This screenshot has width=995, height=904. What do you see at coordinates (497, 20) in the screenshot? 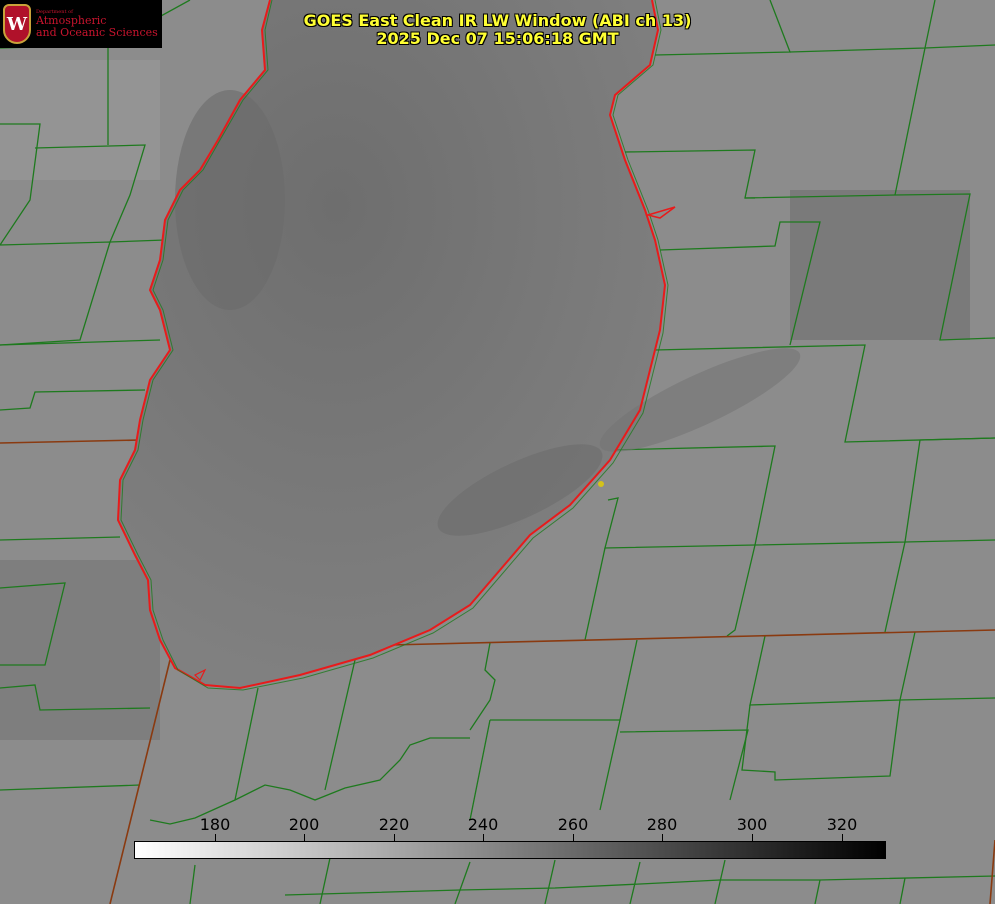
I see `title-line-1: GOES East Clean IR LW Window (ABI ch 13)` at bounding box center [497, 20].